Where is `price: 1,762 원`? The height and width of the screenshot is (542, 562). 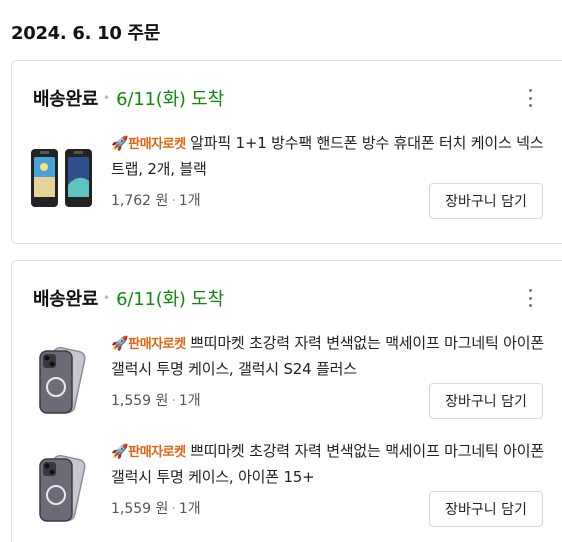
price: 1,762 원 is located at coordinates (140, 201).